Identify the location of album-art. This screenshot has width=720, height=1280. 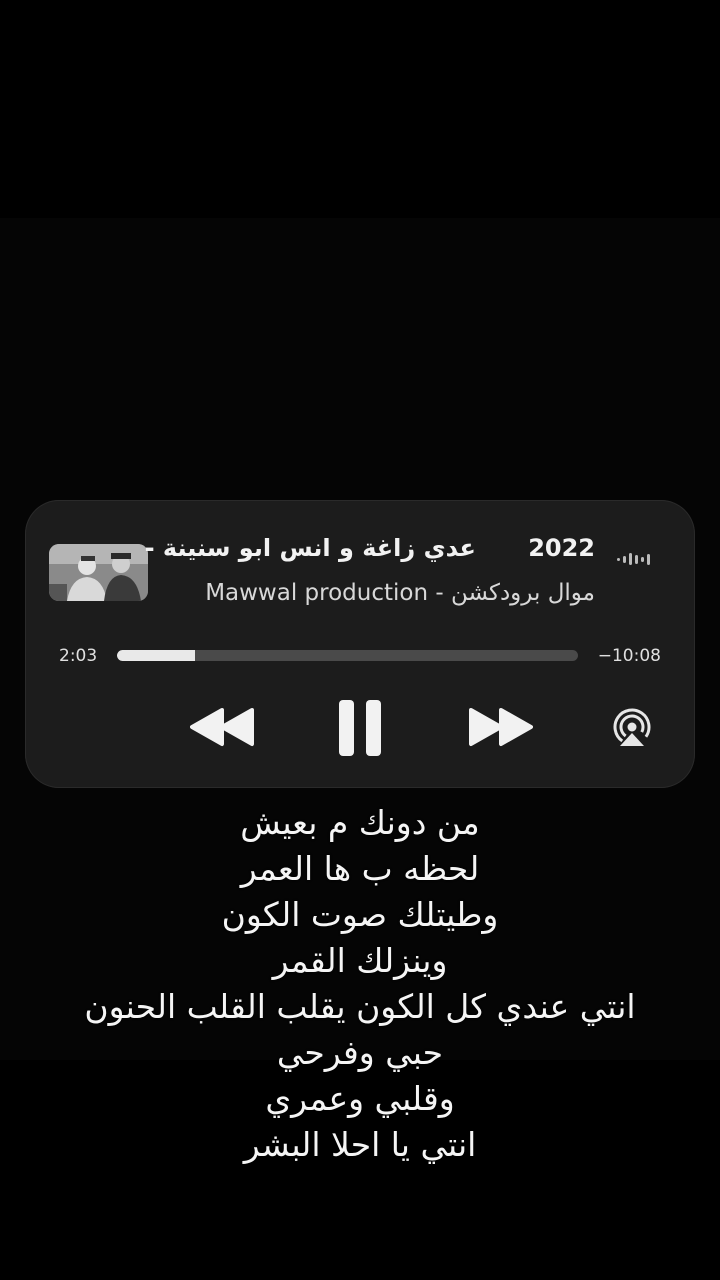
(98, 572).